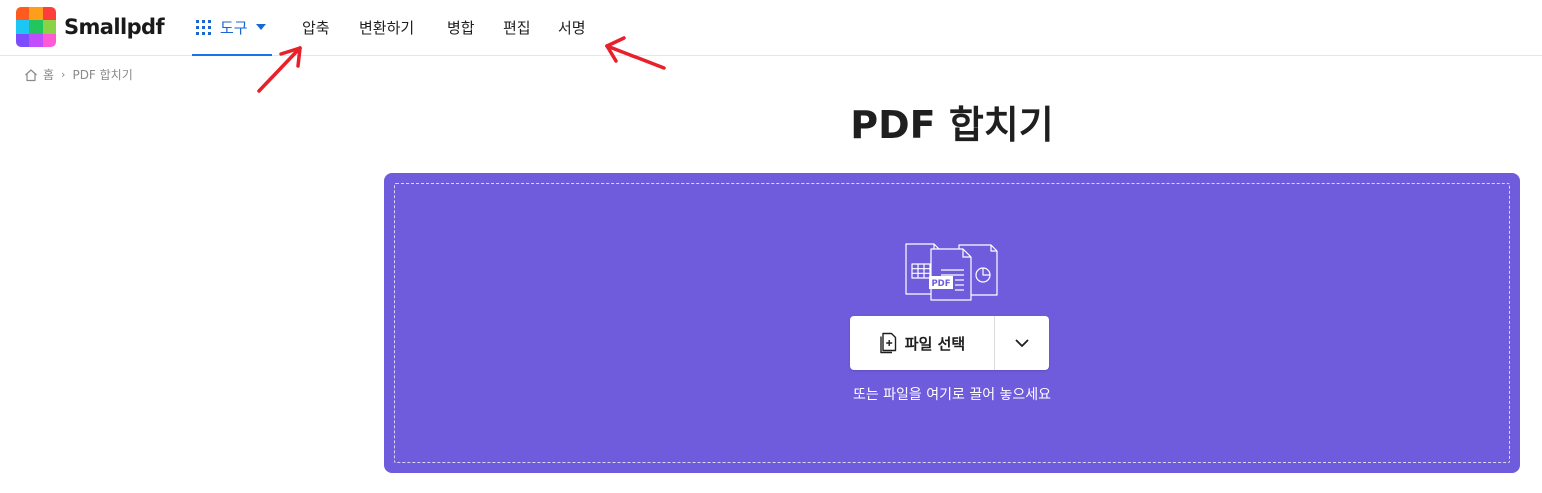 This screenshot has width=1542, height=493. I want to click on chevron-down-icon, so click(1022, 343).